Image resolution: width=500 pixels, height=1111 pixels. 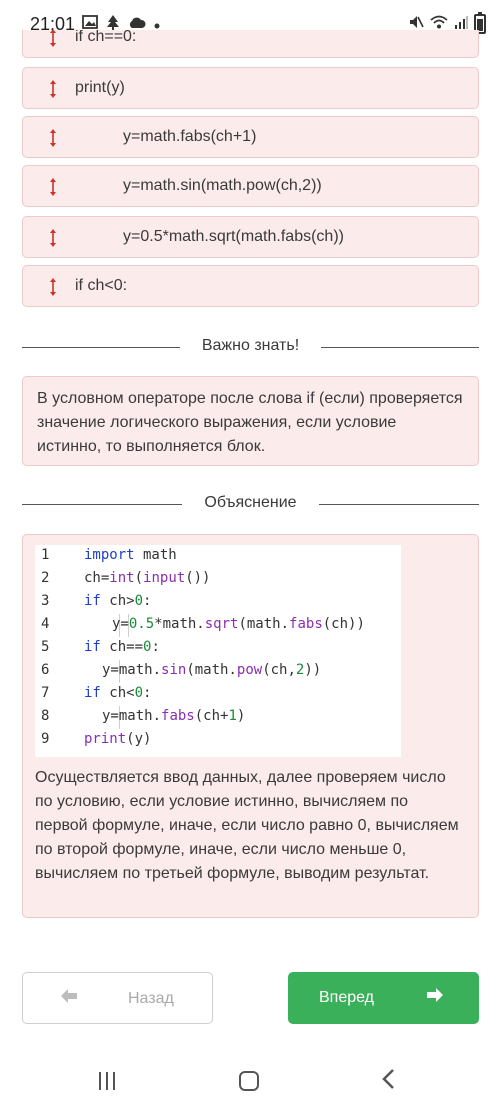 I want to click on important-divider: Важно знать!, so click(x=250, y=347).